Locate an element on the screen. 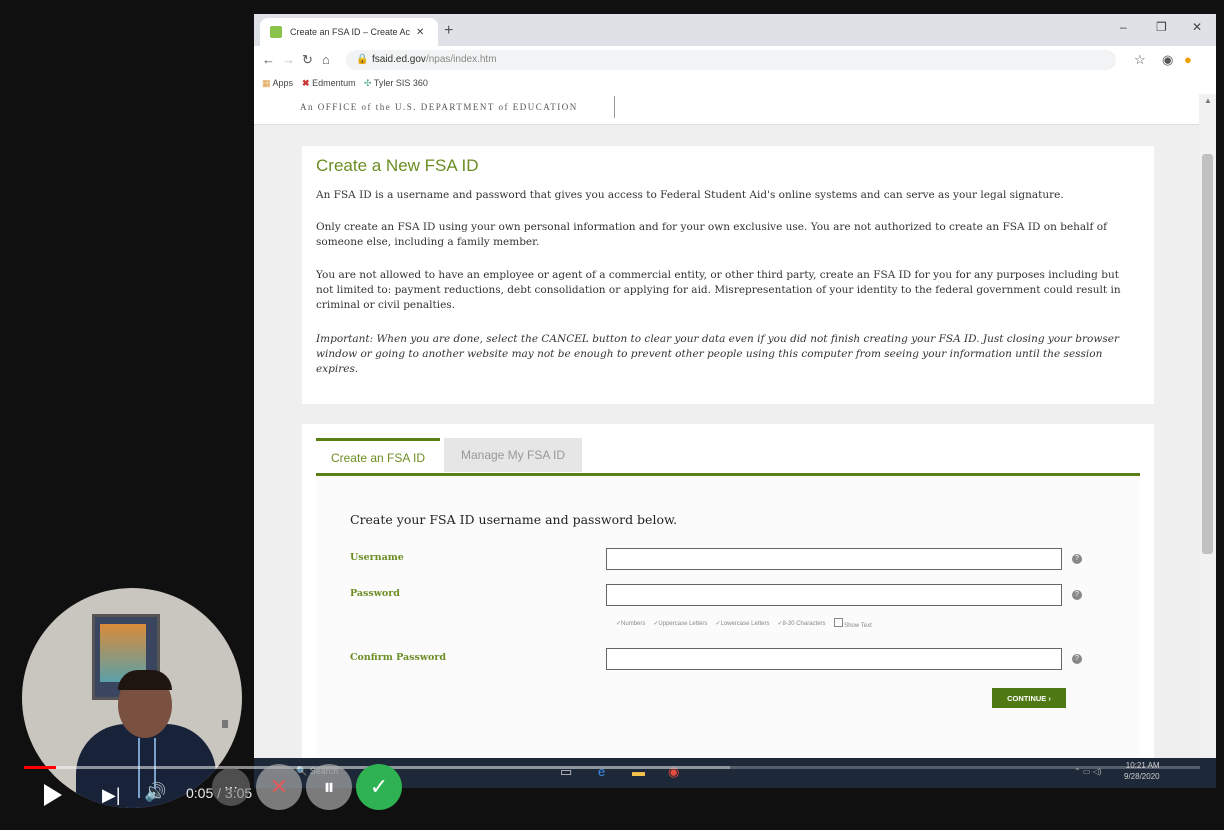 This screenshot has width=1224, height=830. bookmark-apps: ▦ Apps is located at coordinates (277, 83).